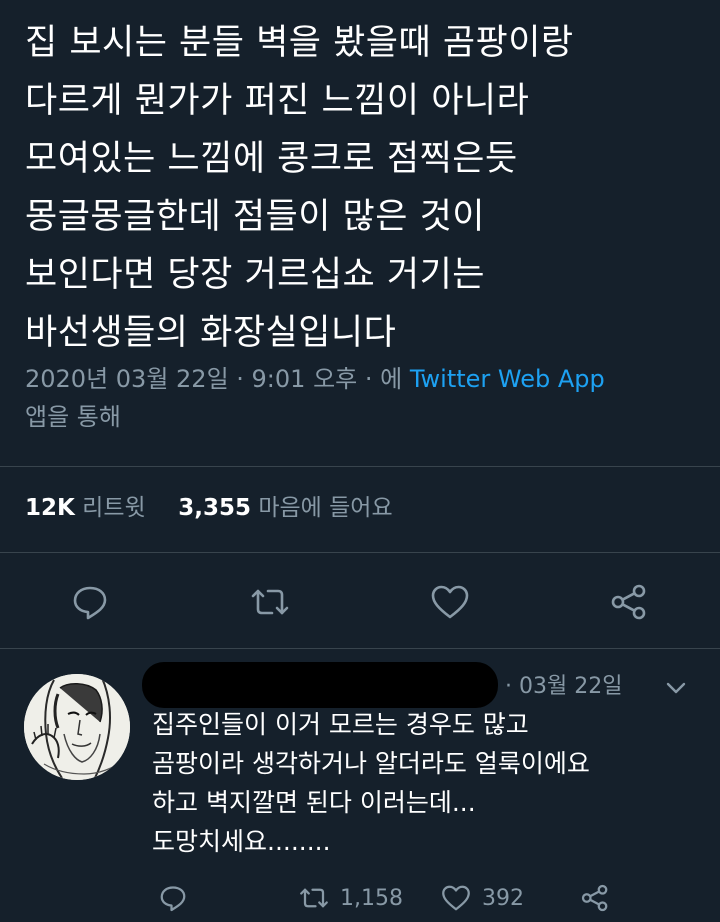 The image size is (720, 922). I want to click on likes-stat: 3,355 마음에 들어요, so click(285, 508).